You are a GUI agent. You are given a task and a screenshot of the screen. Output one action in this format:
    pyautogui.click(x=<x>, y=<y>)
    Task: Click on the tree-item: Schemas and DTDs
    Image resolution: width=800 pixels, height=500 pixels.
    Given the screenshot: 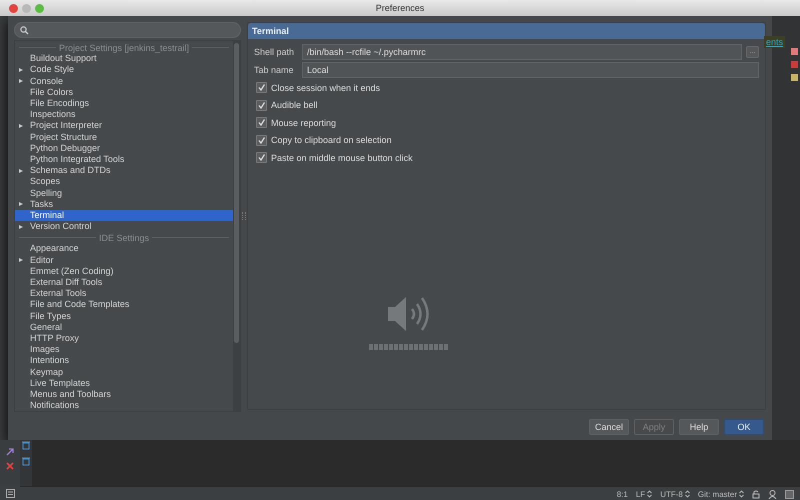 What is the action you would take?
    pyautogui.click(x=124, y=170)
    